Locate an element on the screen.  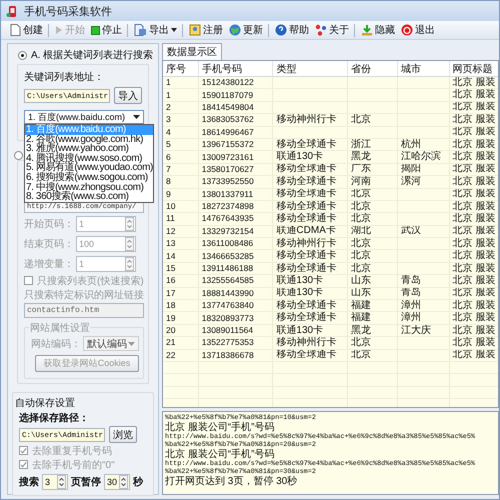
dropdown-option: 5. 网易有道(www.youdao.com) is located at coordinates (89, 168).